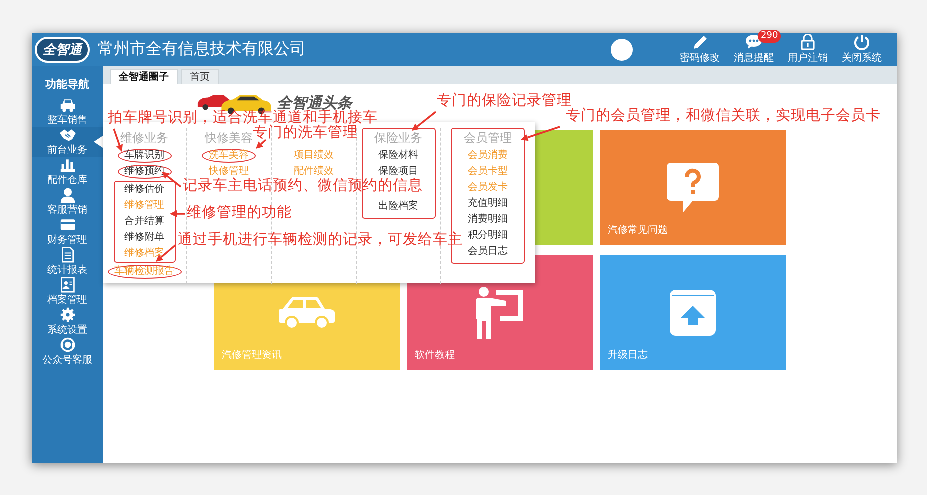 The image size is (927, 495). Describe the element at coordinates (145, 222) in the screenshot. I see `menu-item: 合并结算` at that location.